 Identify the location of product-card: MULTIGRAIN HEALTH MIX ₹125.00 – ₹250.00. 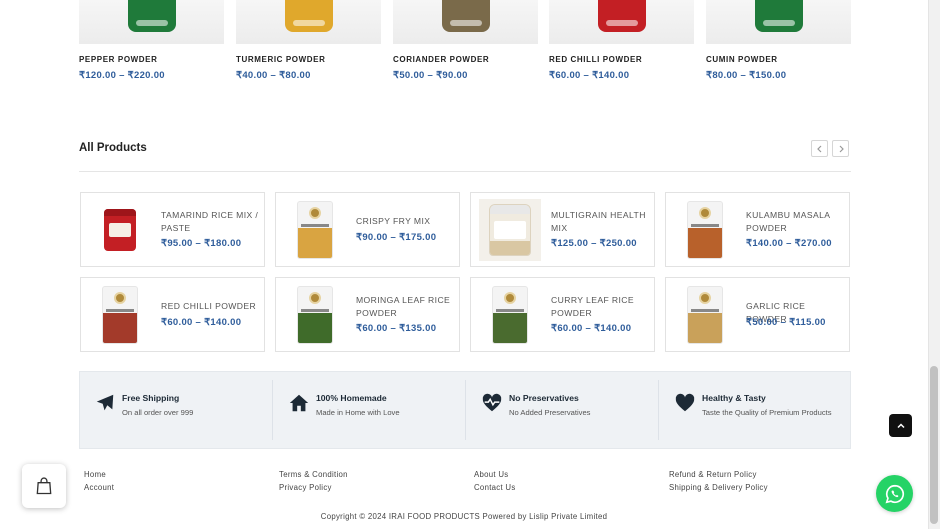
(562, 229).